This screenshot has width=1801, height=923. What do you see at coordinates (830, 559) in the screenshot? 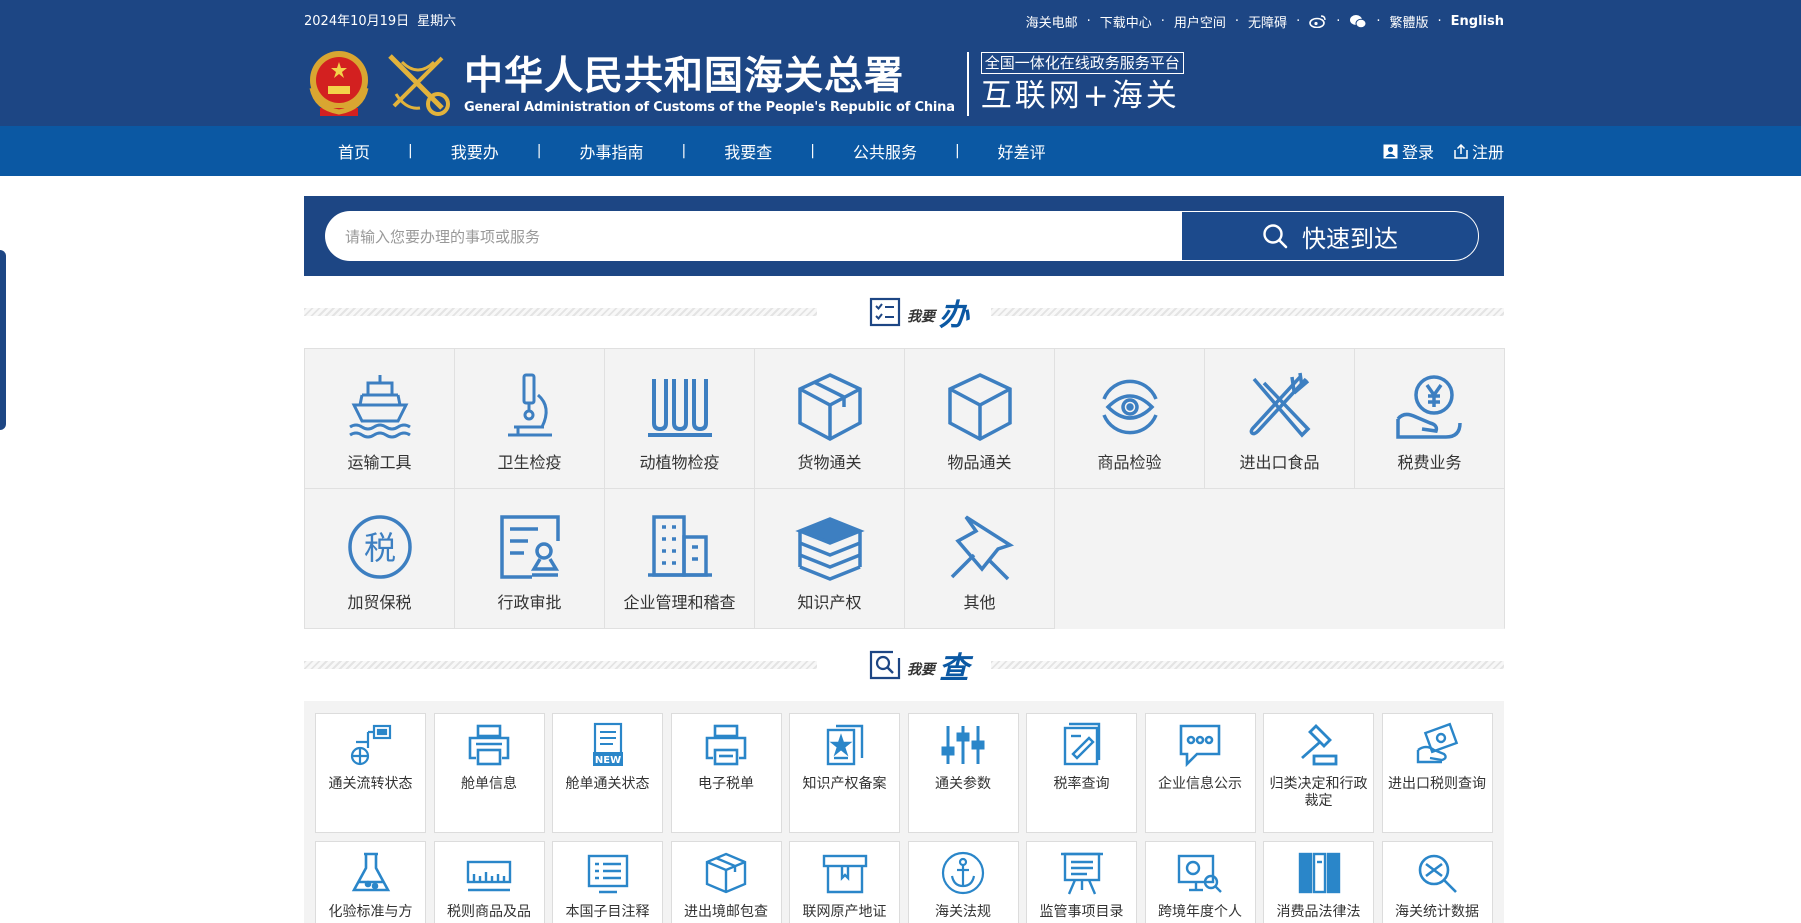
I see `service-intellectual-property: 知识产权` at bounding box center [830, 559].